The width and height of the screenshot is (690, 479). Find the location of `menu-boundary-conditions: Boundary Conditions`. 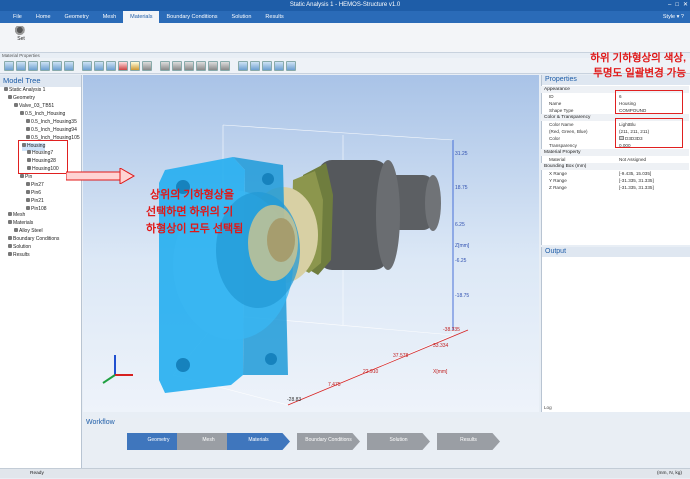

menu-boundary-conditions: Boundary Conditions is located at coordinates (191, 17).